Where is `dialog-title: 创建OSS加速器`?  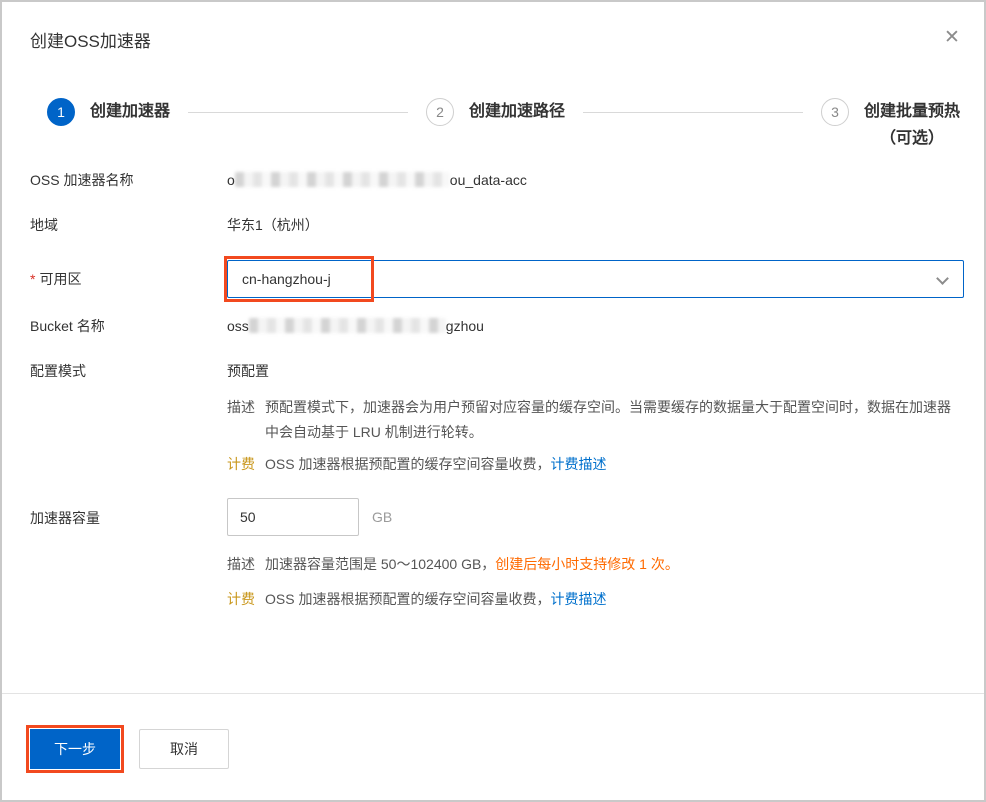
dialog-title: 创建OSS加速器 is located at coordinates (90, 41).